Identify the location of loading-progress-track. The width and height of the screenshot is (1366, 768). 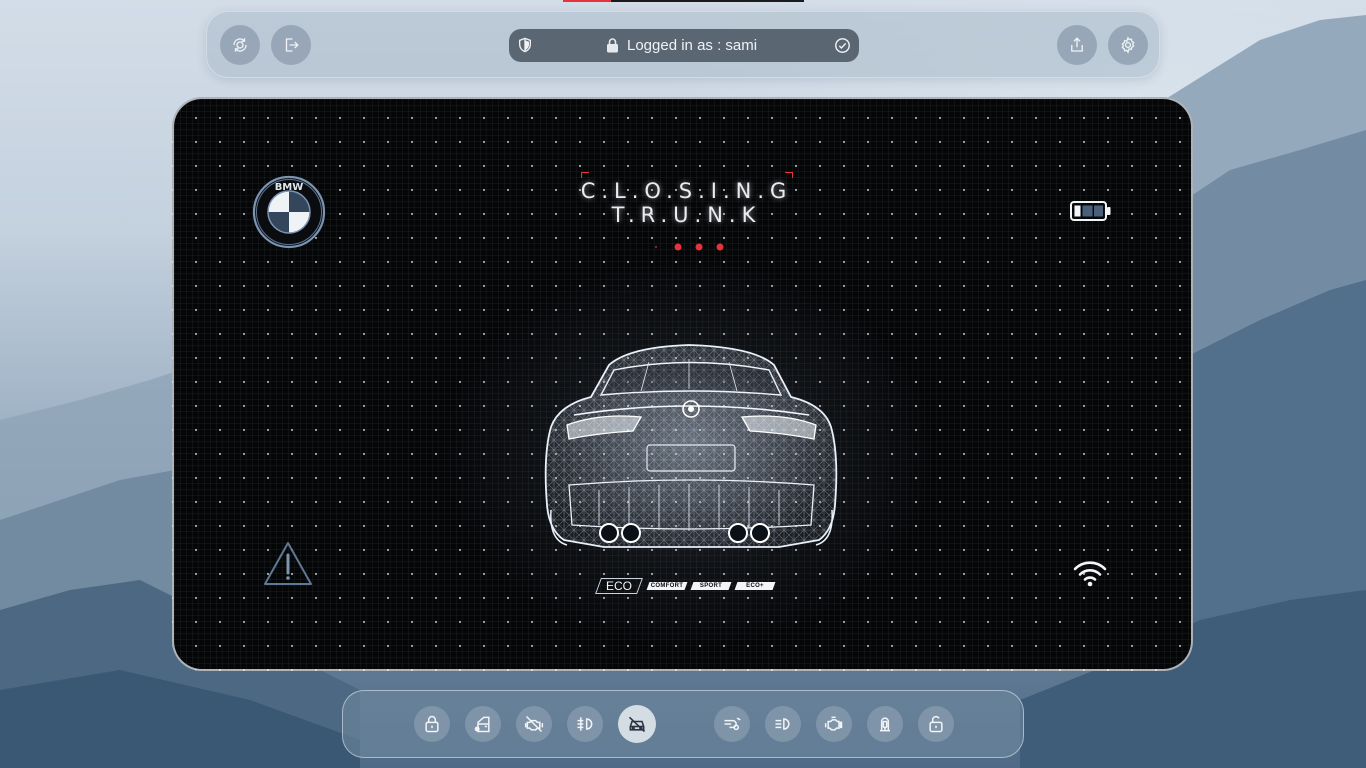
(683, 1).